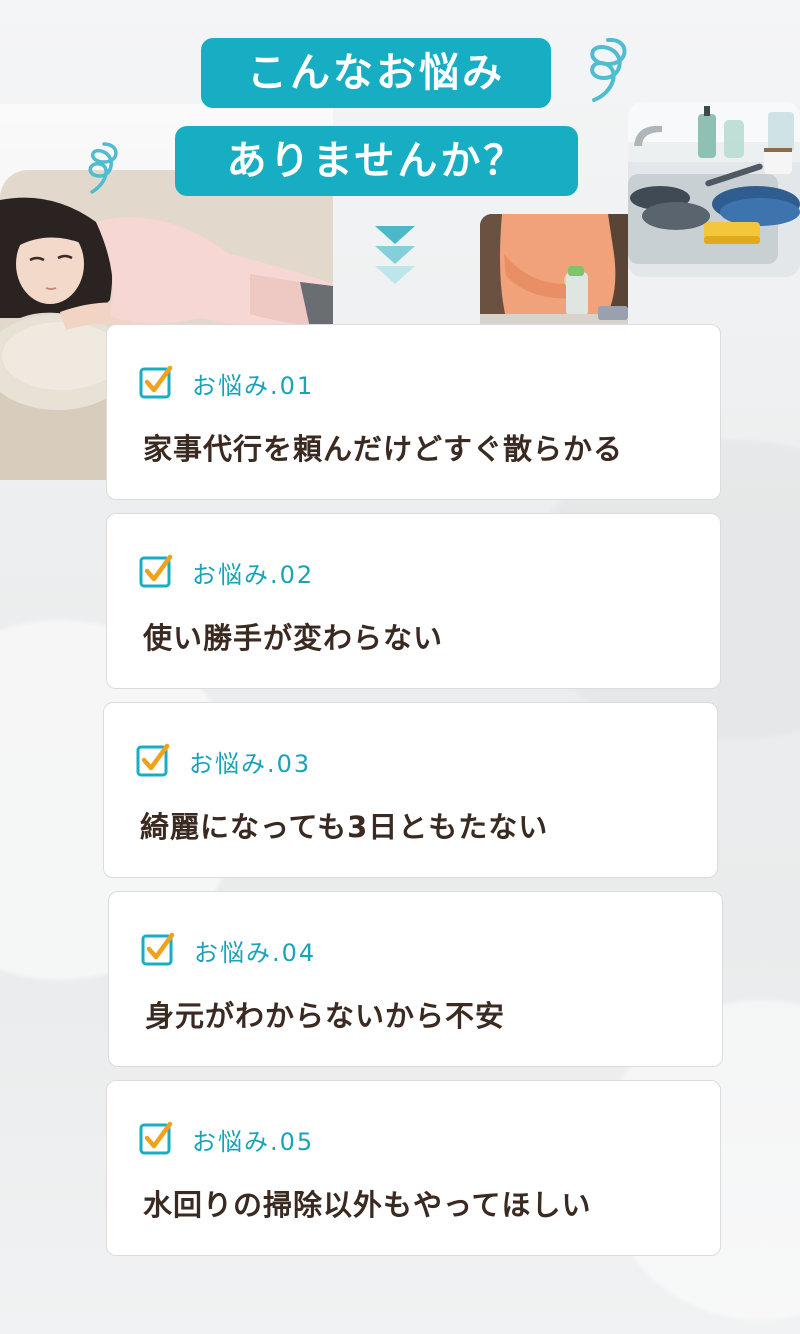 Image resolution: width=800 pixels, height=1334 pixels. Describe the element at coordinates (383, 449) in the screenshot. I see `worry-text: 家事代行を頼んだけどすぐ散らかる` at that location.